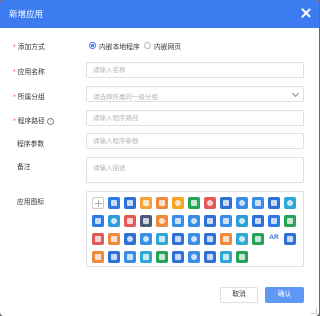 This screenshot has width=320, height=316. Describe the element at coordinates (167, 46) in the screenshot. I see `radio-web-page-label: 内嵌网页` at that location.